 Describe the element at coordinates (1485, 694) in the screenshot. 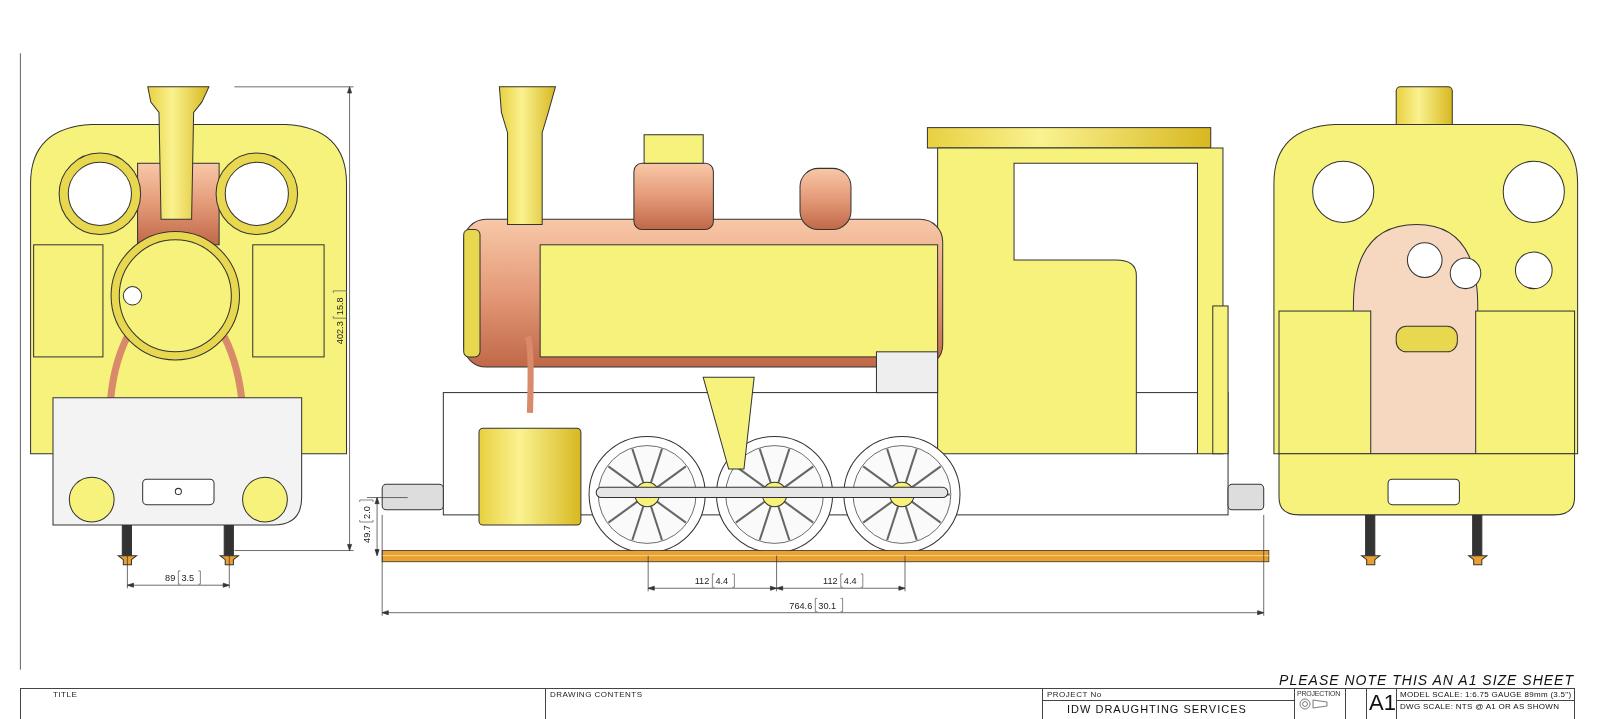

I see `model-scale: MODEL SCALE: 1:6.75 GAUGE 89mm (3.5")` at that location.